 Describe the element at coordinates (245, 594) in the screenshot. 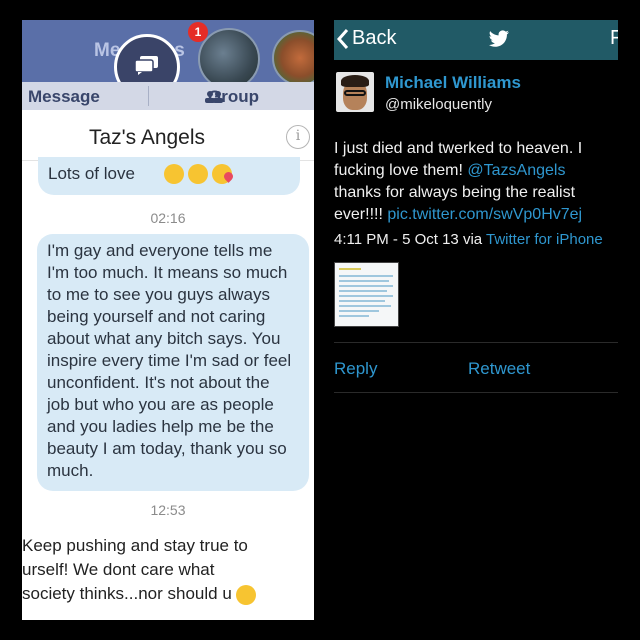

I see `smiling-face-icon` at that location.